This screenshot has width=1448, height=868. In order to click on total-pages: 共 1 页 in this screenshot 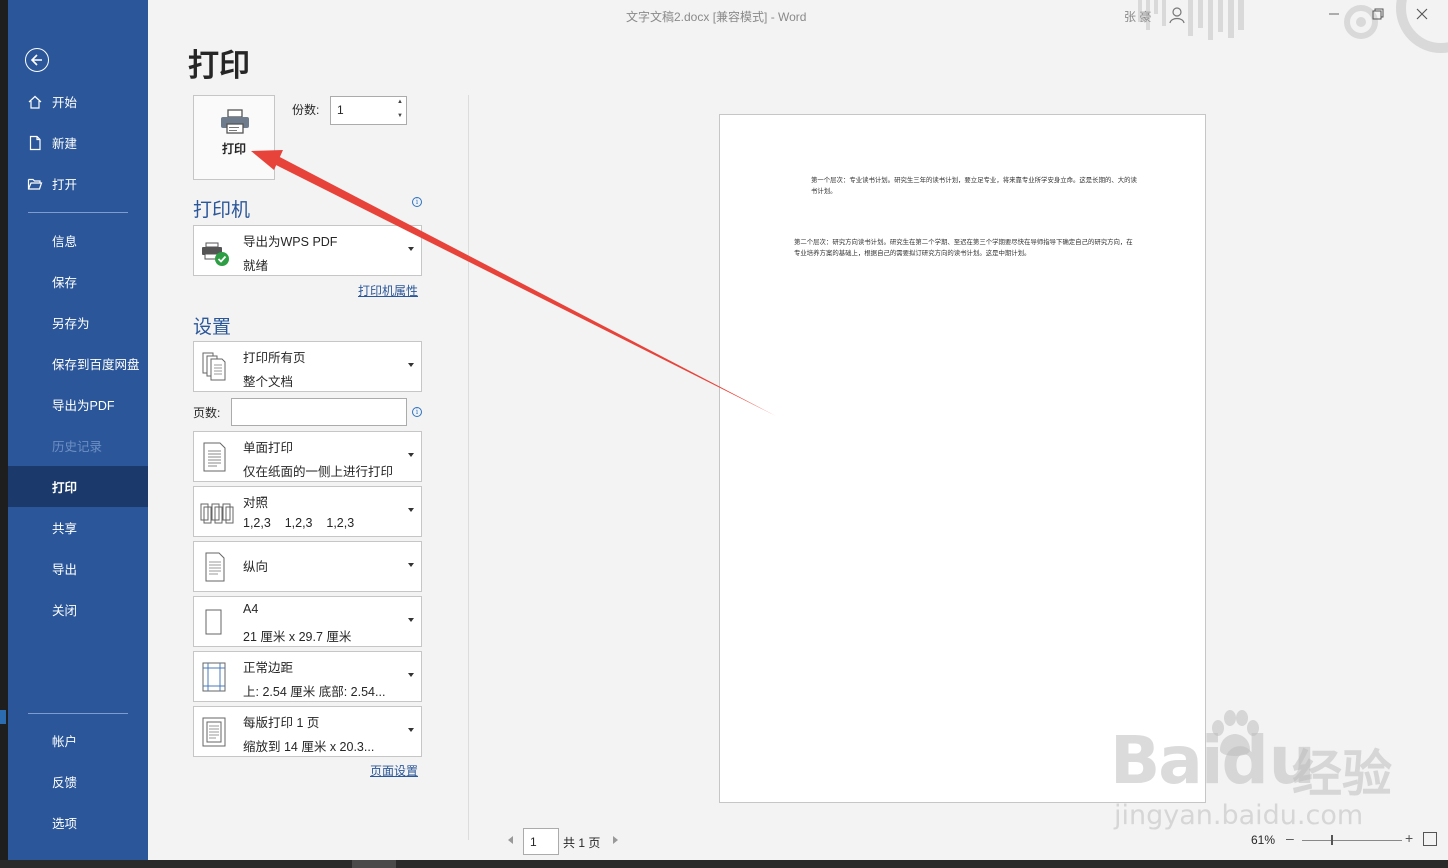, I will do `click(582, 843)`.